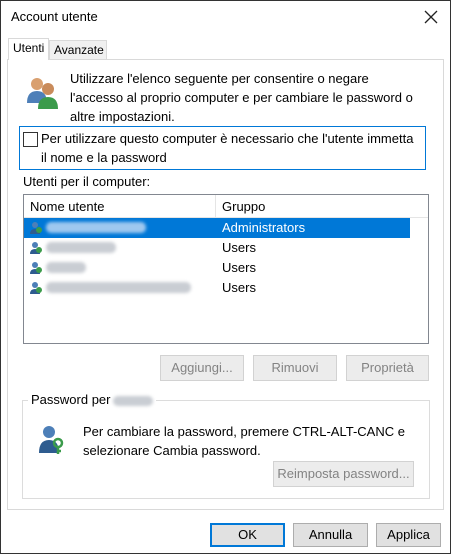  Describe the element at coordinates (217, 228) in the screenshot. I see `table-row: Administrators` at that location.